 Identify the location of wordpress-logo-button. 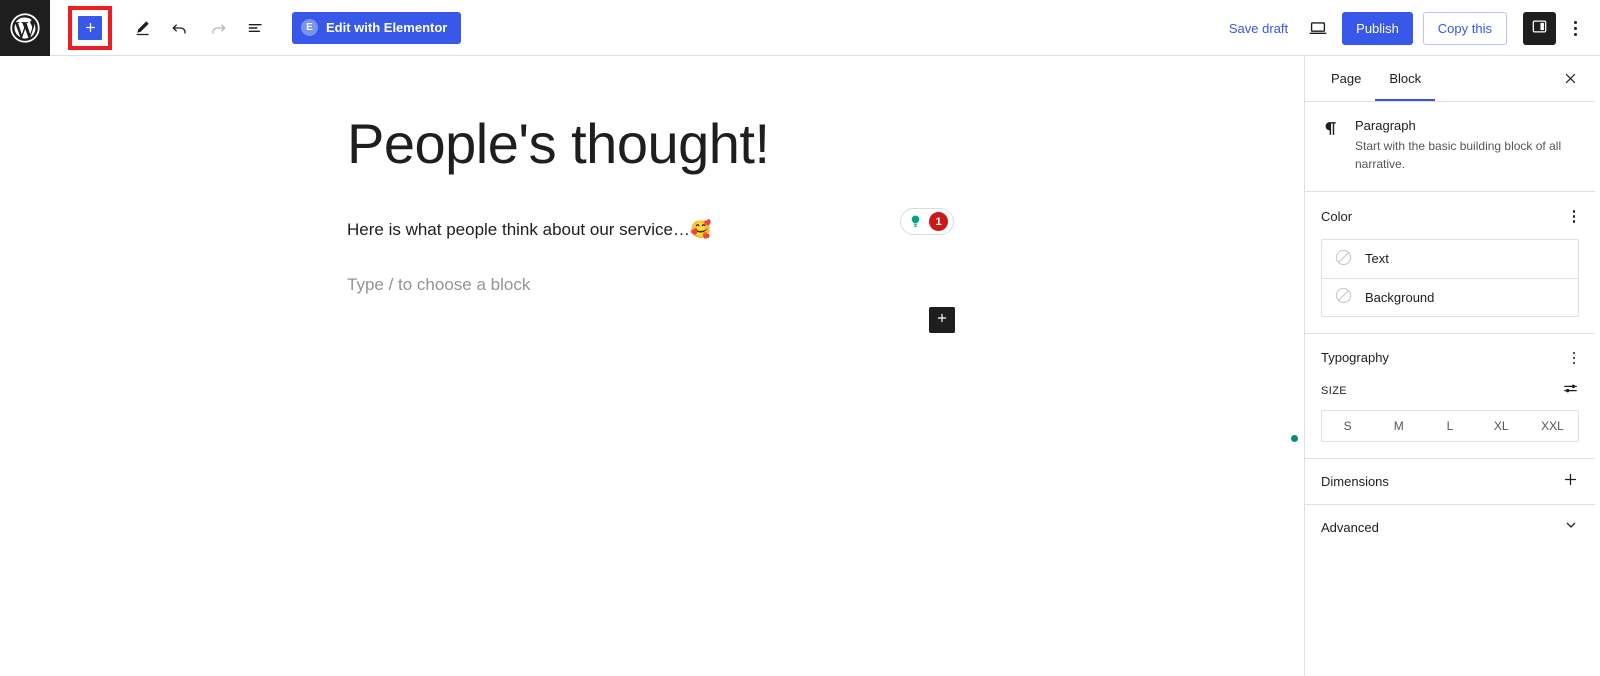
(25, 28).